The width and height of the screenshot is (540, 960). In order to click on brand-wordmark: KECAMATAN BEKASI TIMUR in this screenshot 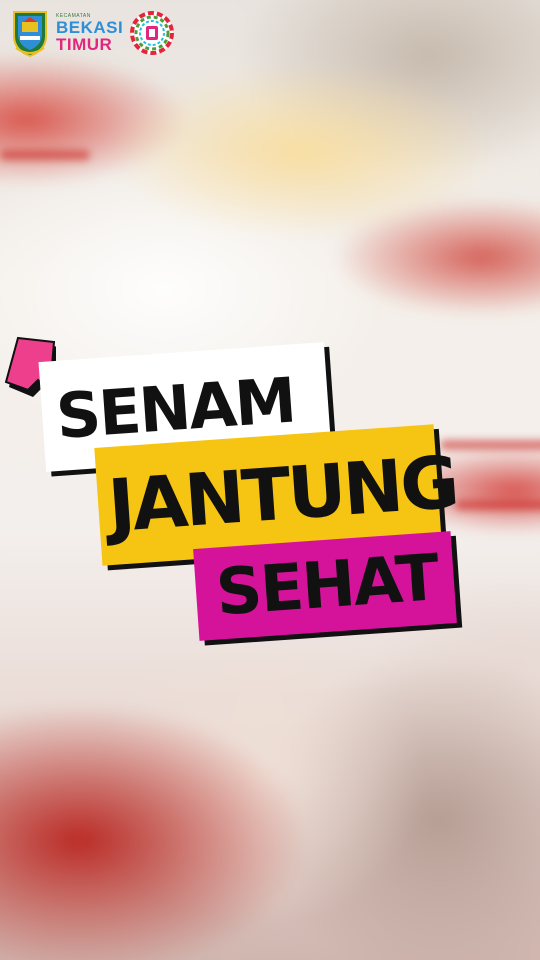, I will do `click(90, 33)`.